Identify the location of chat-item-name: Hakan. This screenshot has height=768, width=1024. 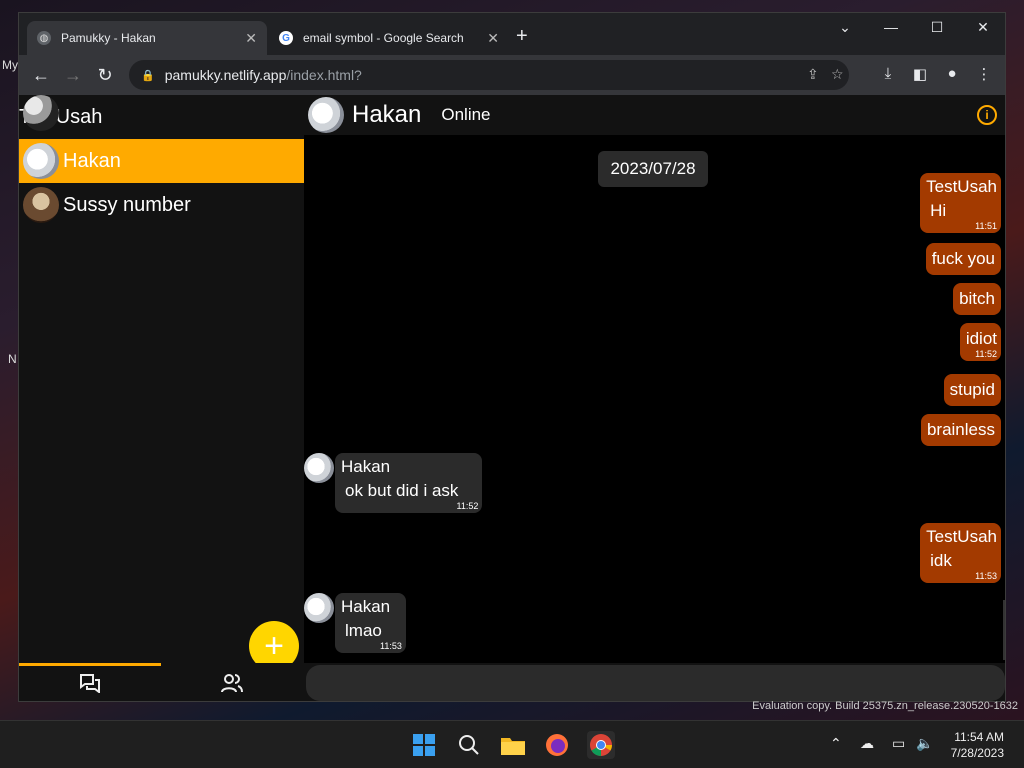
(92, 160).